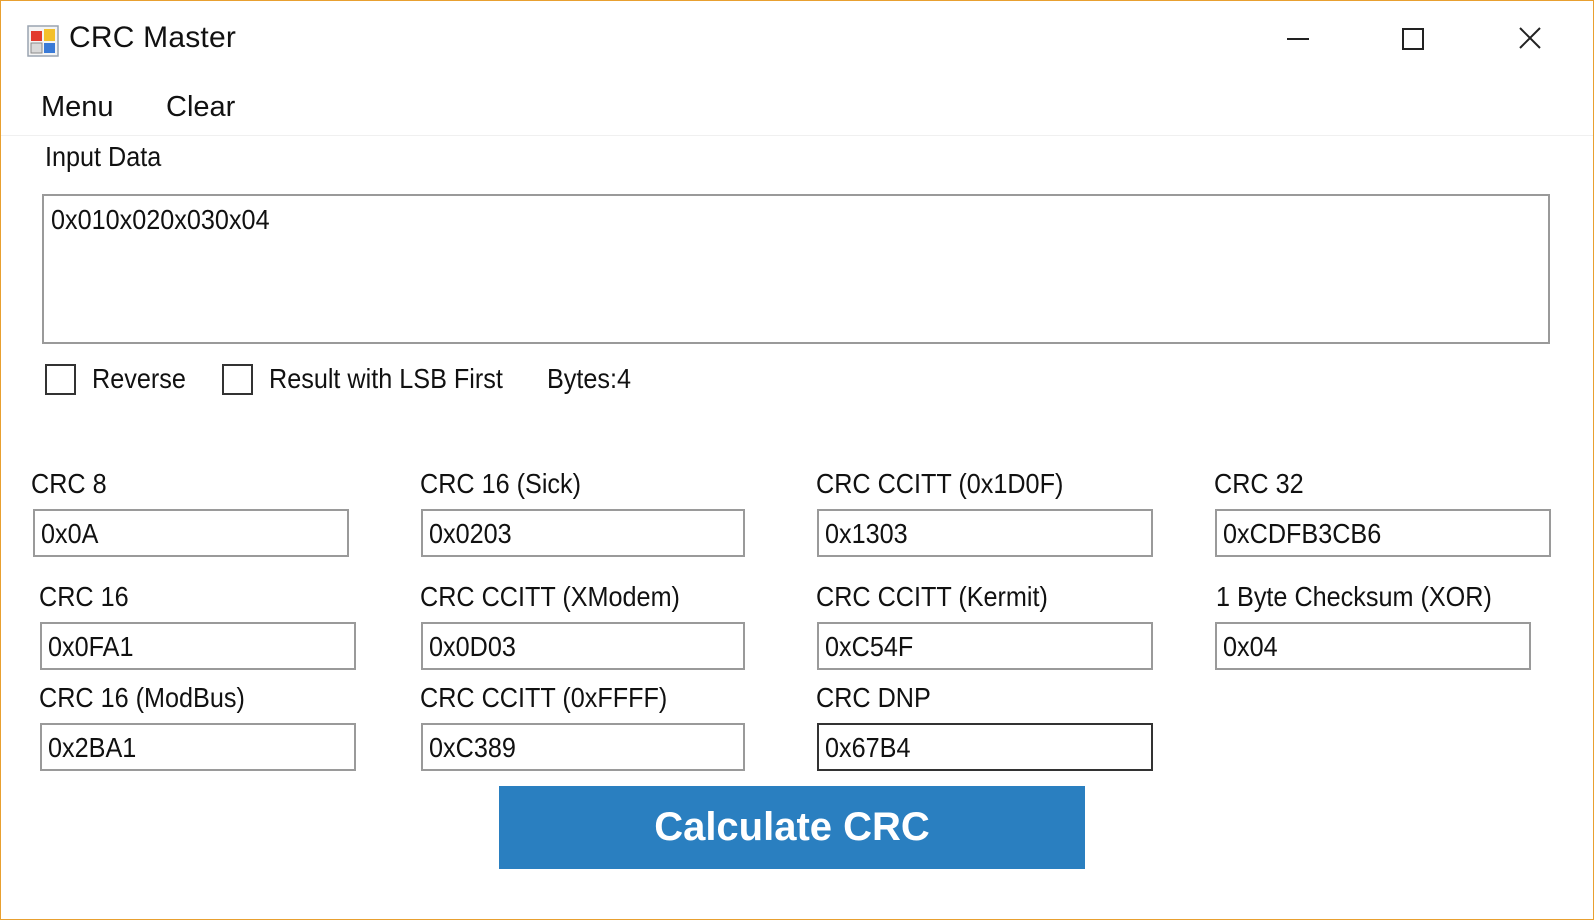 This screenshot has height=920, width=1594. Describe the element at coordinates (1250, 646) in the screenshot. I see `checksum-xor-value: 0x04` at that location.